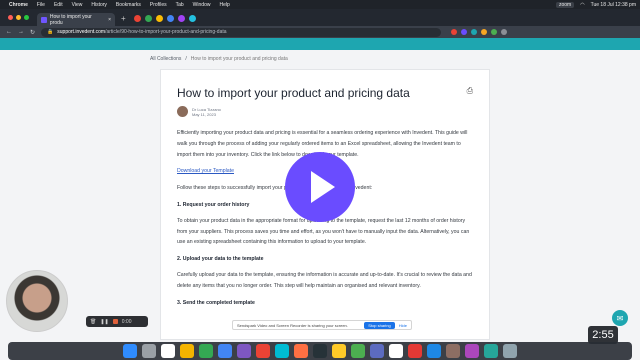 Image resolution: width=640 pixels, height=360 pixels. Describe the element at coordinates (396, 351) in the screenshot. I see `notion-icon` at that location.